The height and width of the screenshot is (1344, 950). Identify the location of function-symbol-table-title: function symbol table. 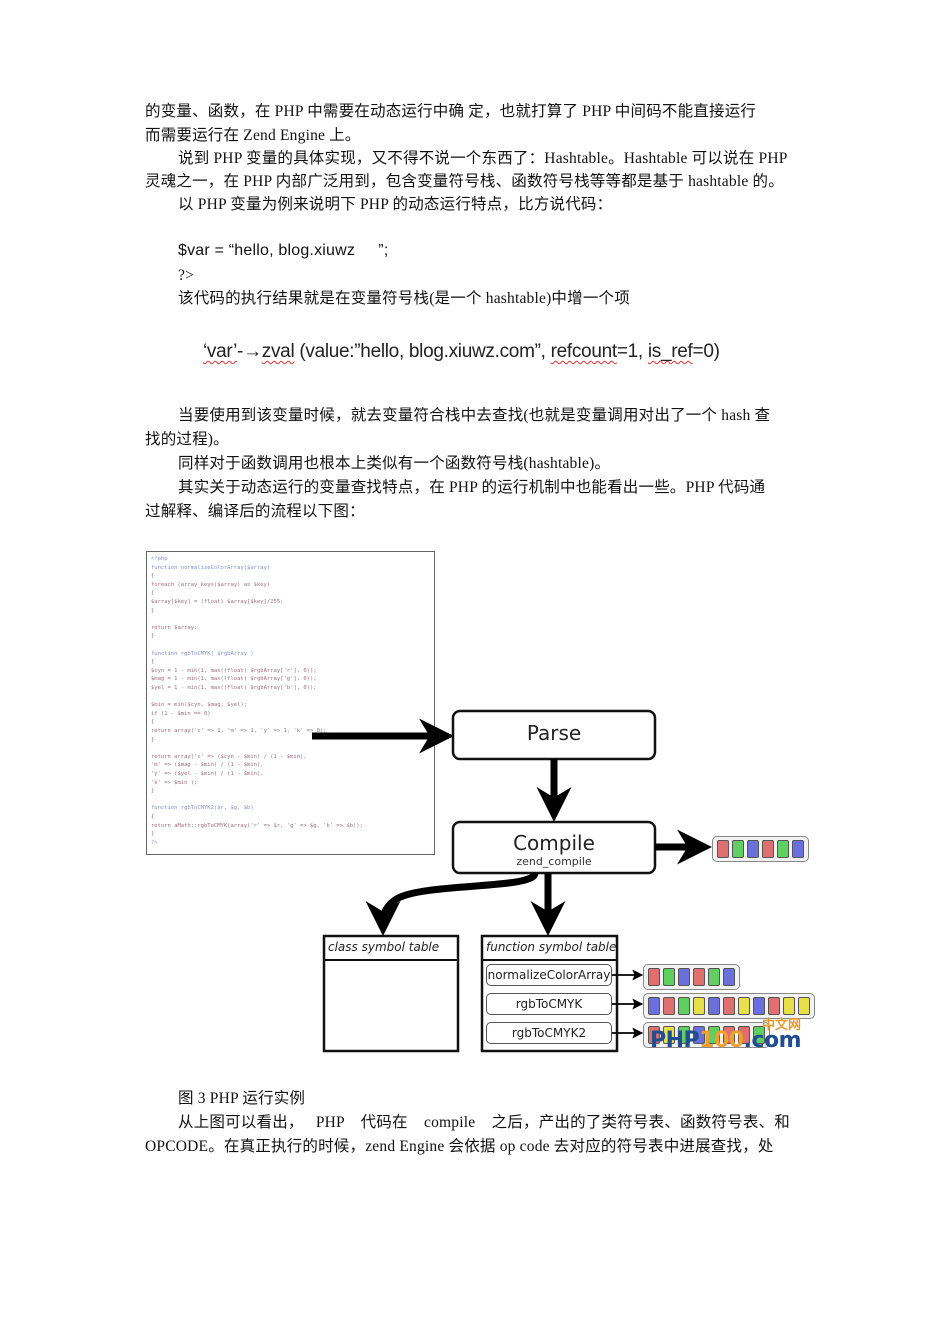
(551, 947).